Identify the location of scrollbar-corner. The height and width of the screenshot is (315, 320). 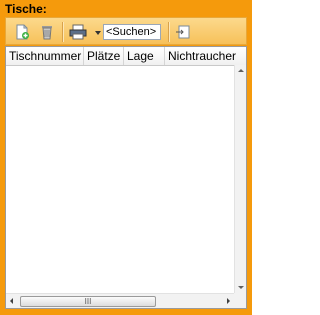
(240, 300).